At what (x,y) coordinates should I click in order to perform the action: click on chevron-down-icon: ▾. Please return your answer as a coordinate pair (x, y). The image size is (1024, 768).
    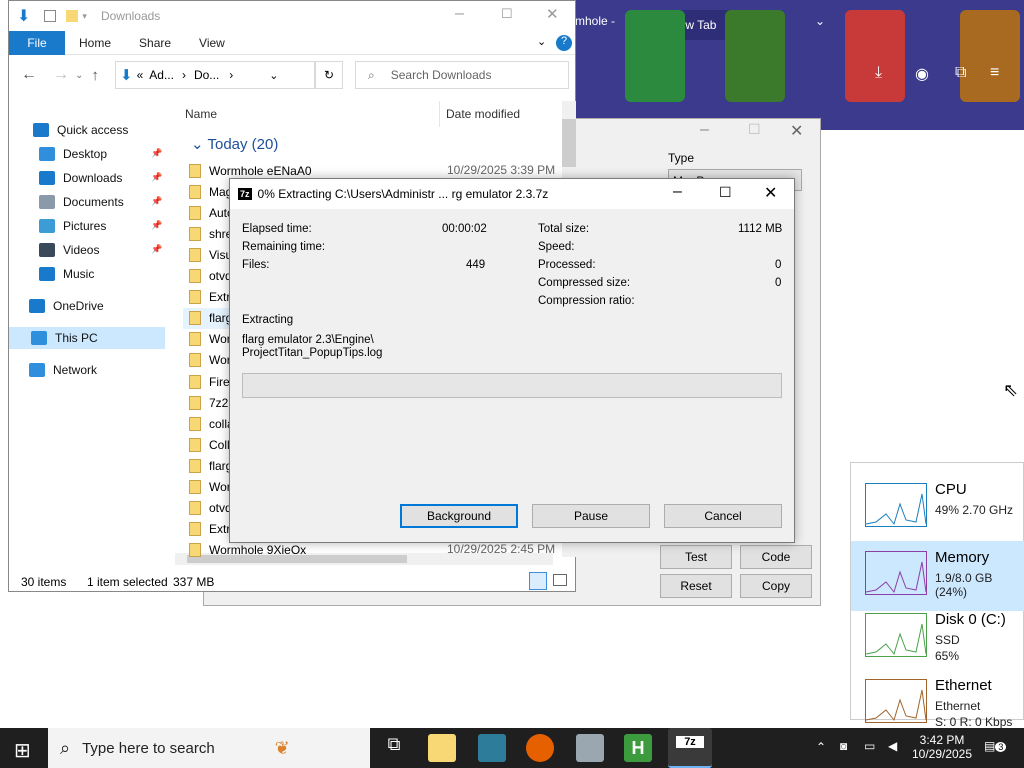
    Looking at the image, I should click on (84, 16).